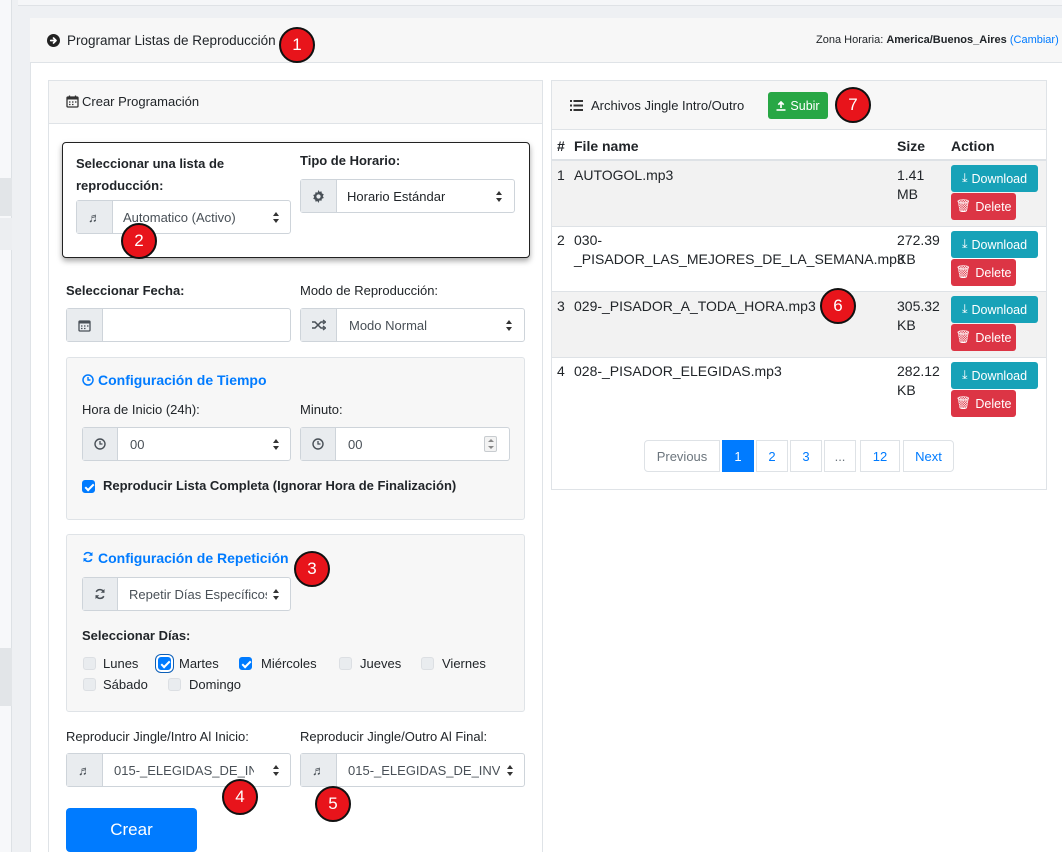 The height and width of the screenshot is (852, 1062). What do you see at coordinates (561, 146) in the screenshot?
I see `col-header-num: #` at bounding box center [561, 146].